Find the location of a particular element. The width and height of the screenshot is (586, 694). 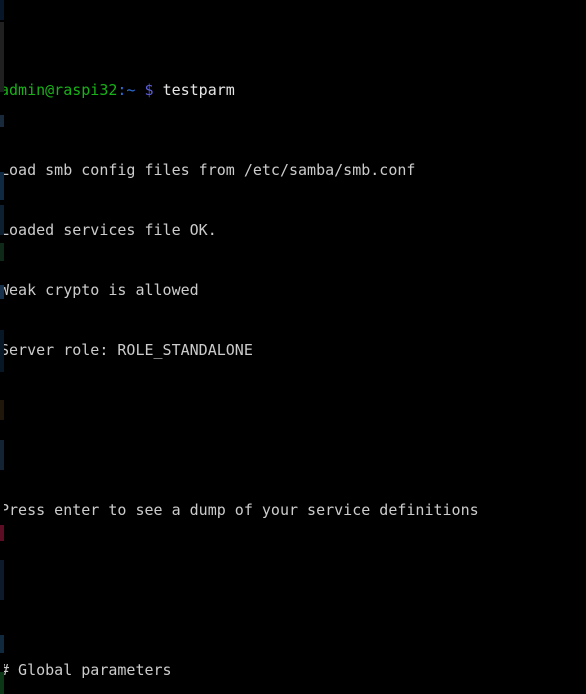

output-line: Loaded services file OK. is located at coordinates (108, 230).